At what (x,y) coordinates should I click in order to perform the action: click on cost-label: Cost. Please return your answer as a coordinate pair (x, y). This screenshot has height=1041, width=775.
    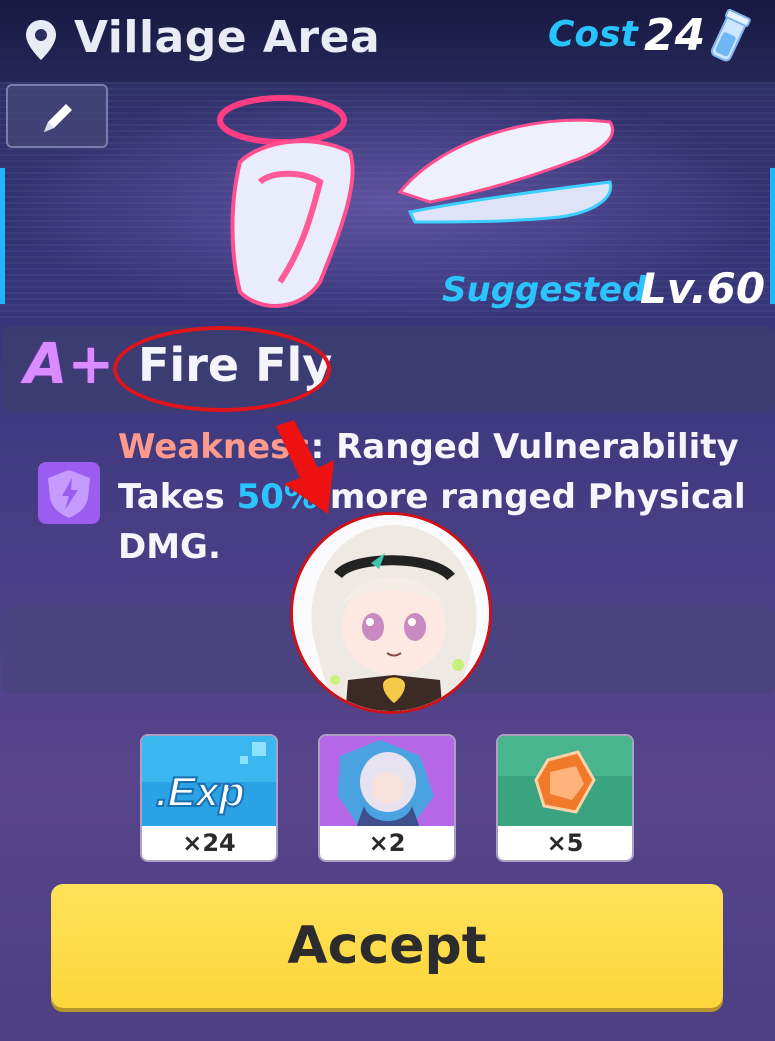
    Looking at the image, I should click on (593, 34).